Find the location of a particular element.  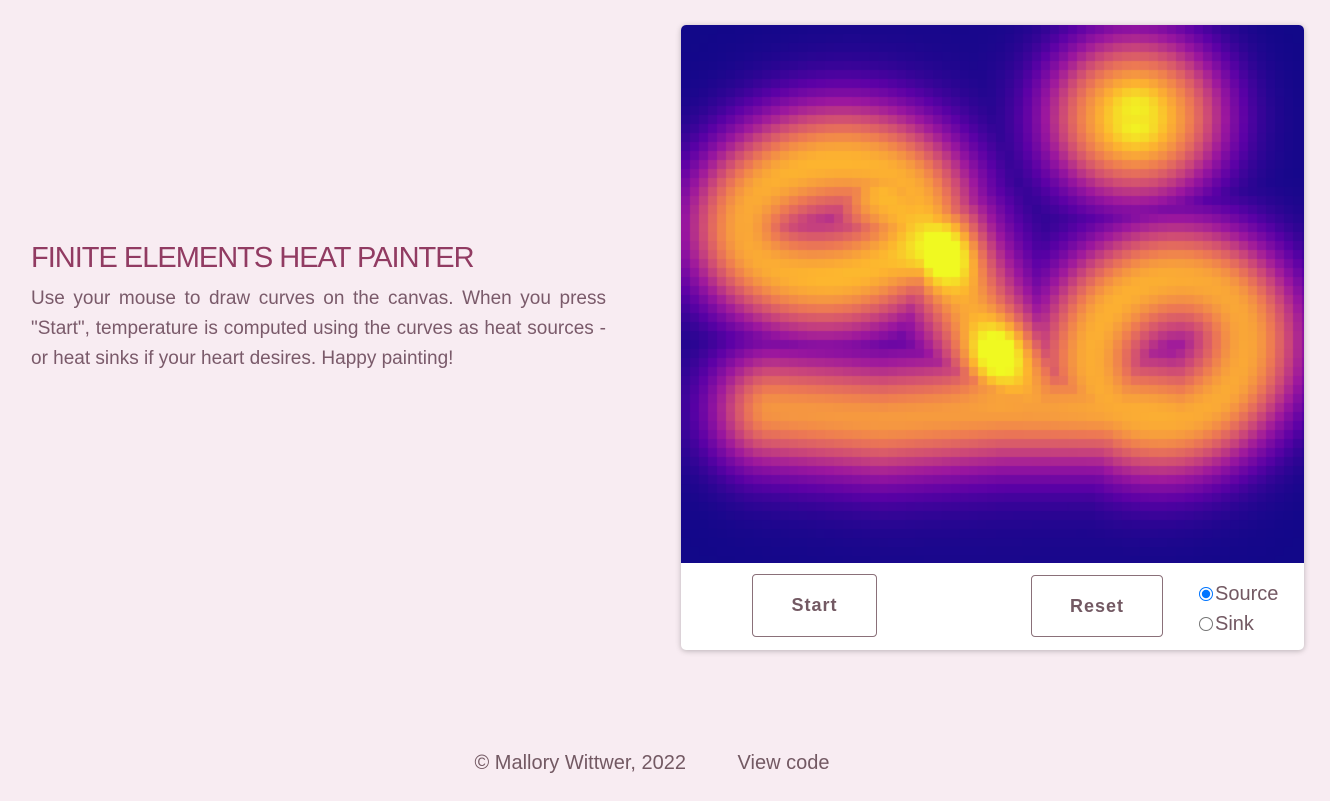

view-code-link: View code is located at coordinates (784, 763).